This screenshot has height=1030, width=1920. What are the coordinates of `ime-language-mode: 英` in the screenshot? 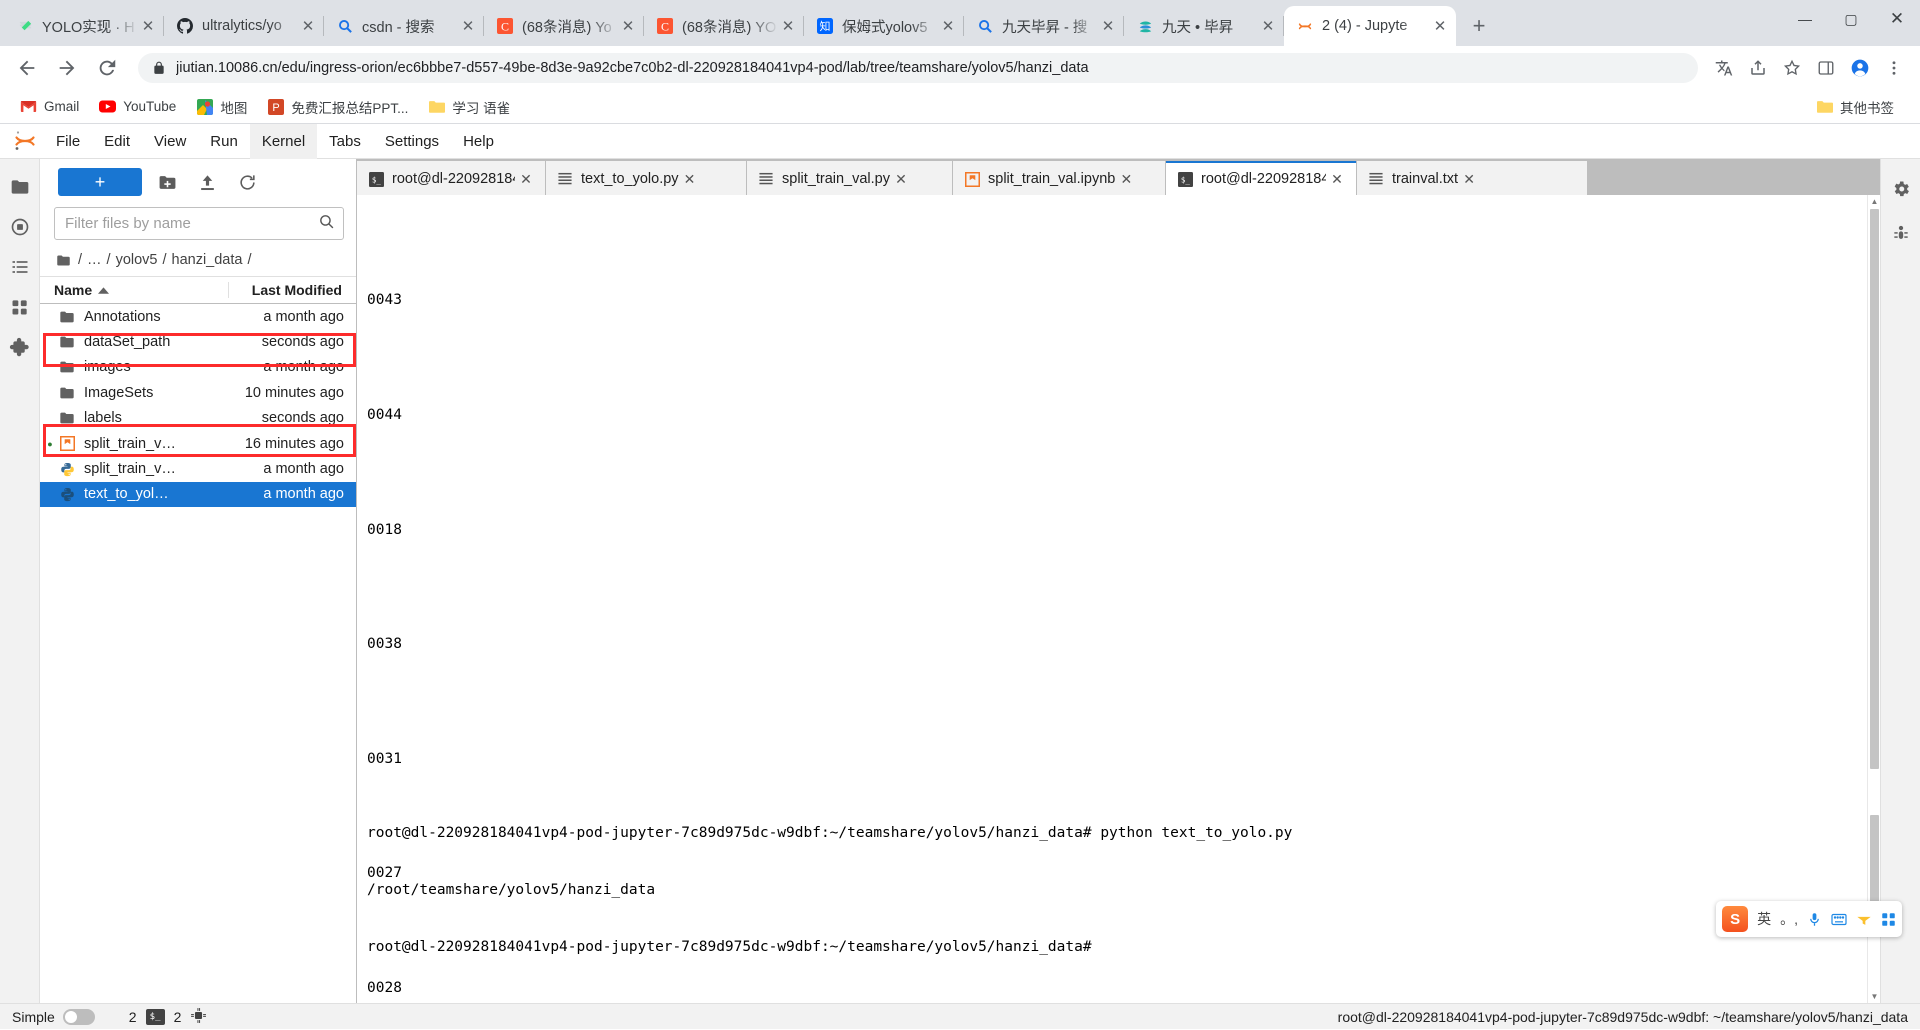 It's located at (1764, 919).